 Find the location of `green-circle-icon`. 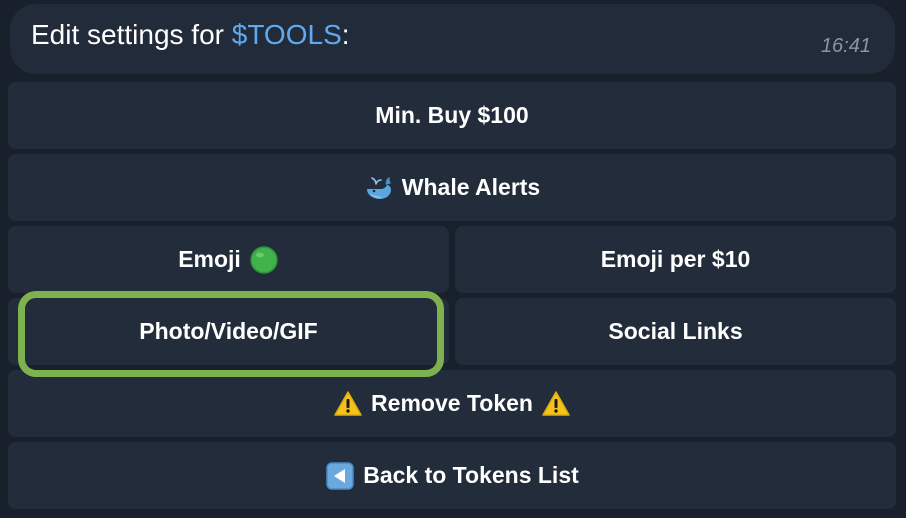

green-circle-icon is located at coordinates (264, 260).